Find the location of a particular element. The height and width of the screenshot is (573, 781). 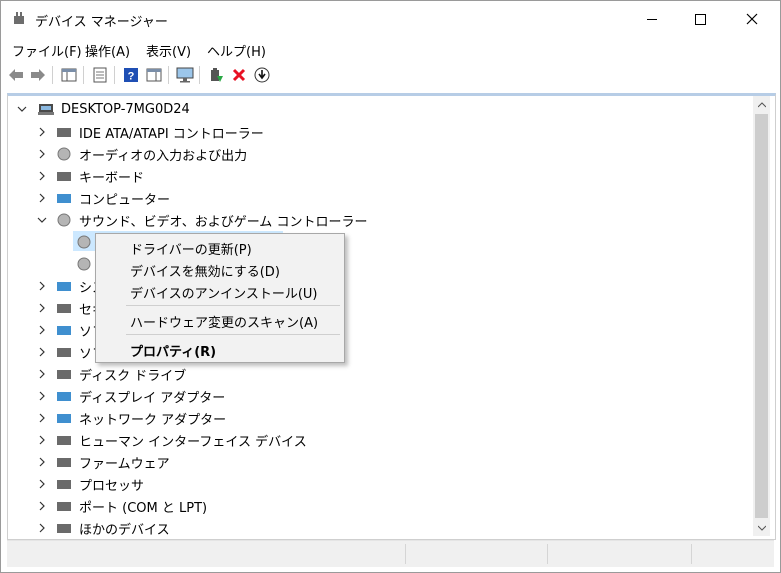

tree-item-sound-video-game-controllers: サウンド、ビデオ、およびゲーム コントローラー is located at coordinates (202, 220).